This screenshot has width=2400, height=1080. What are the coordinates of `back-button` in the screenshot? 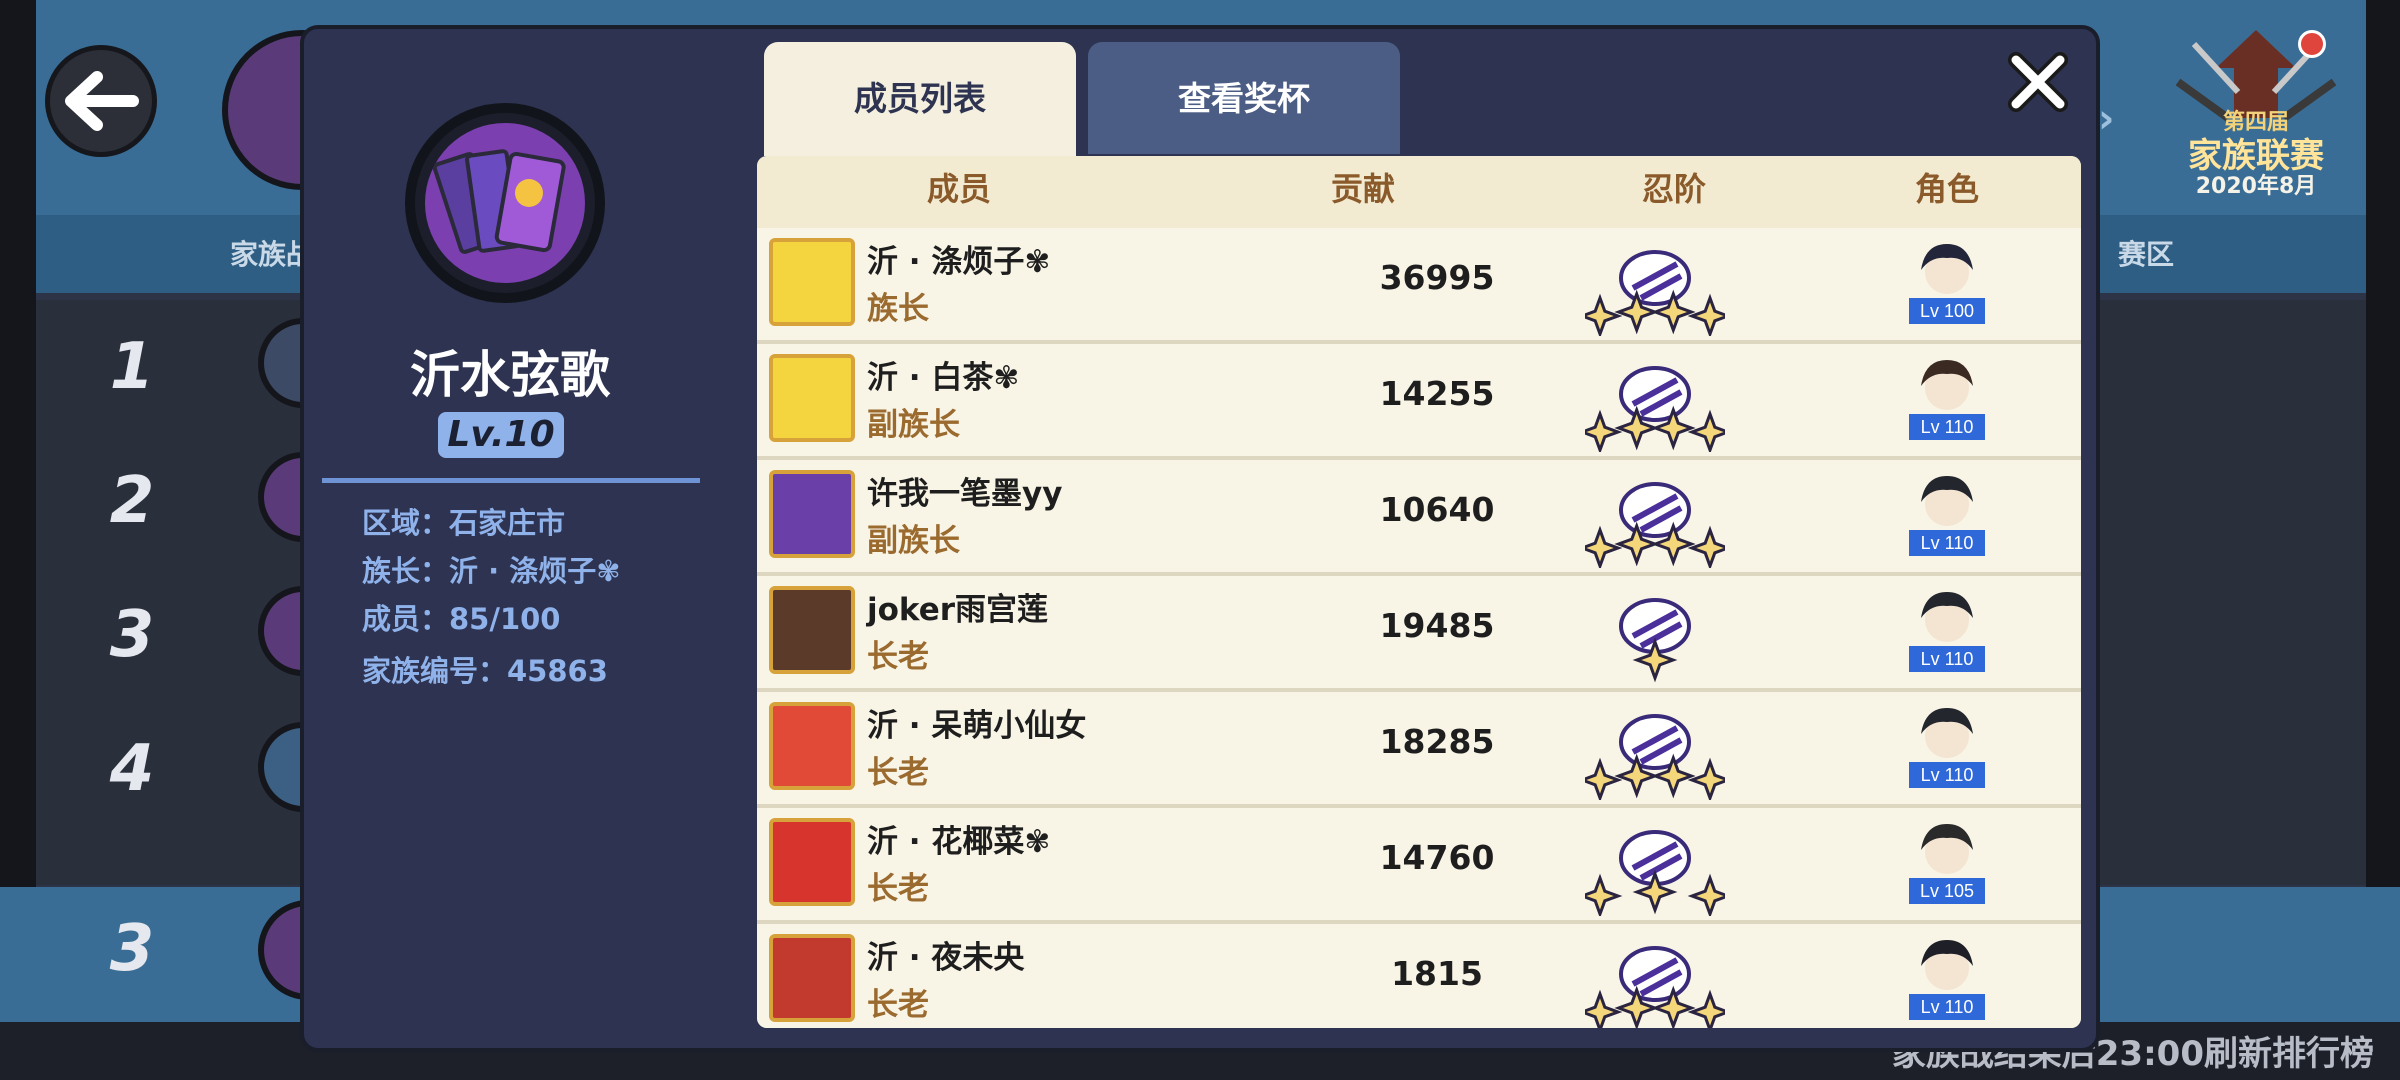 It's located at (101, 101).